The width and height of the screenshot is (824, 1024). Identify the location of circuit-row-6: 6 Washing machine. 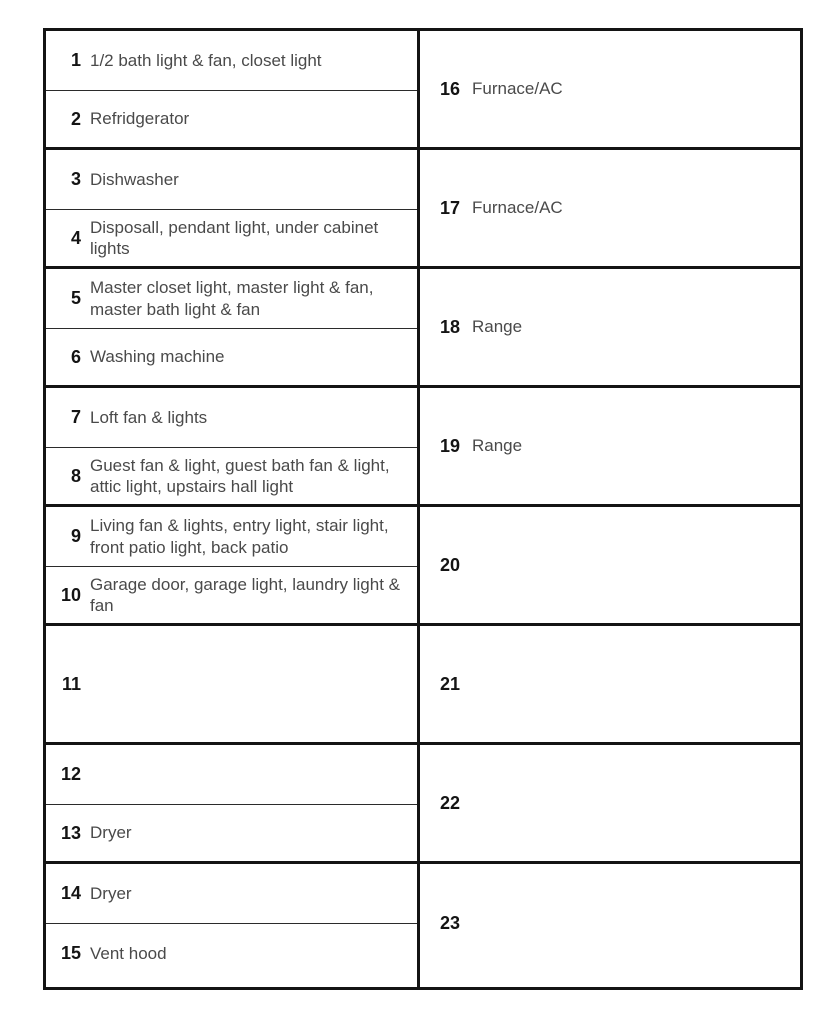
(231, 358).